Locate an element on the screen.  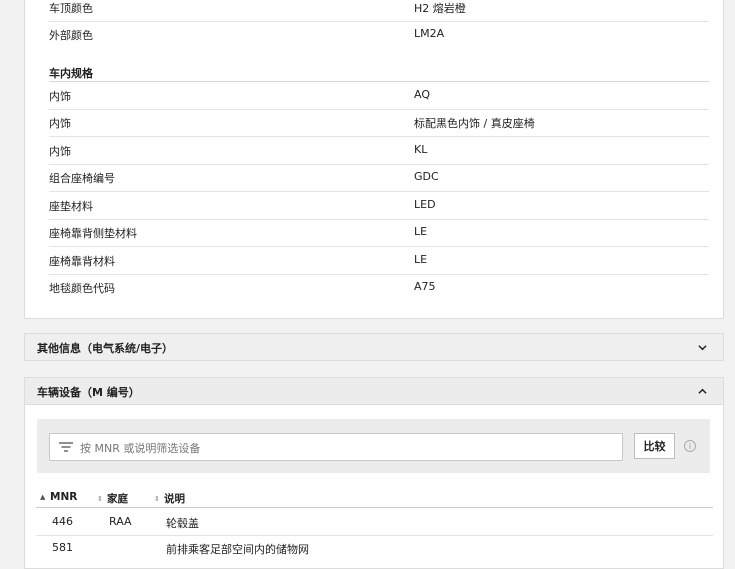
table-header-divider is located at coordinates (374, 507).